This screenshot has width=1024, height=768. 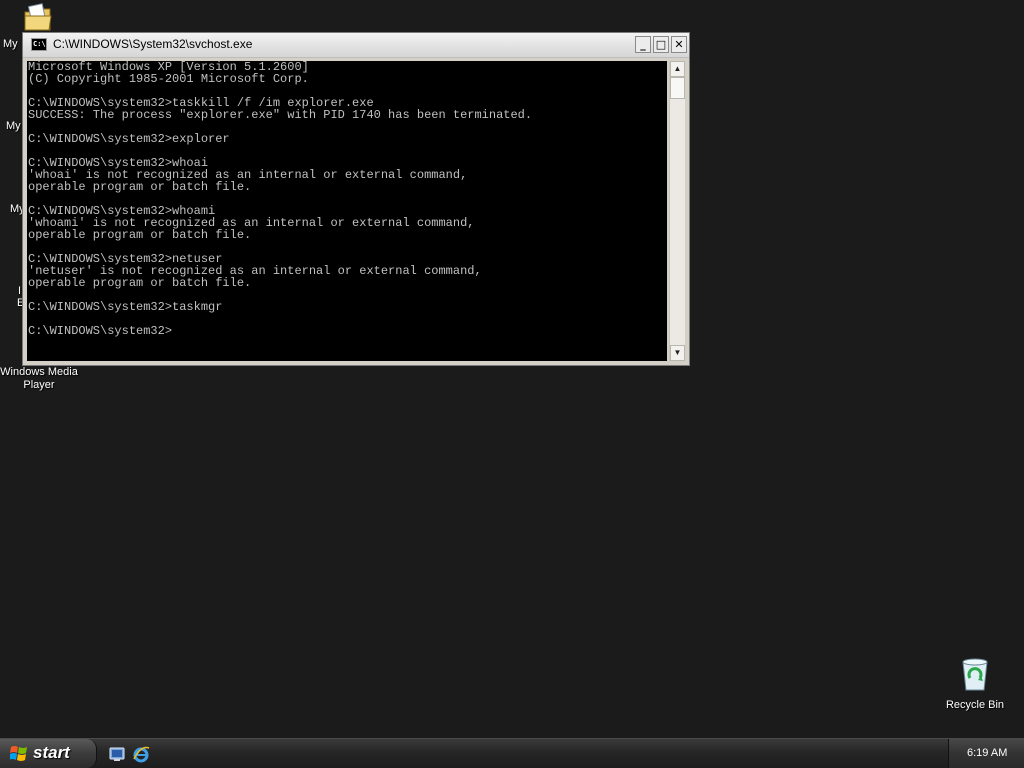 What do you see at coordinates (19, 291) in the screenshot?
I see `desktop-label-ie-1: I` at bounding box center [19, 291].